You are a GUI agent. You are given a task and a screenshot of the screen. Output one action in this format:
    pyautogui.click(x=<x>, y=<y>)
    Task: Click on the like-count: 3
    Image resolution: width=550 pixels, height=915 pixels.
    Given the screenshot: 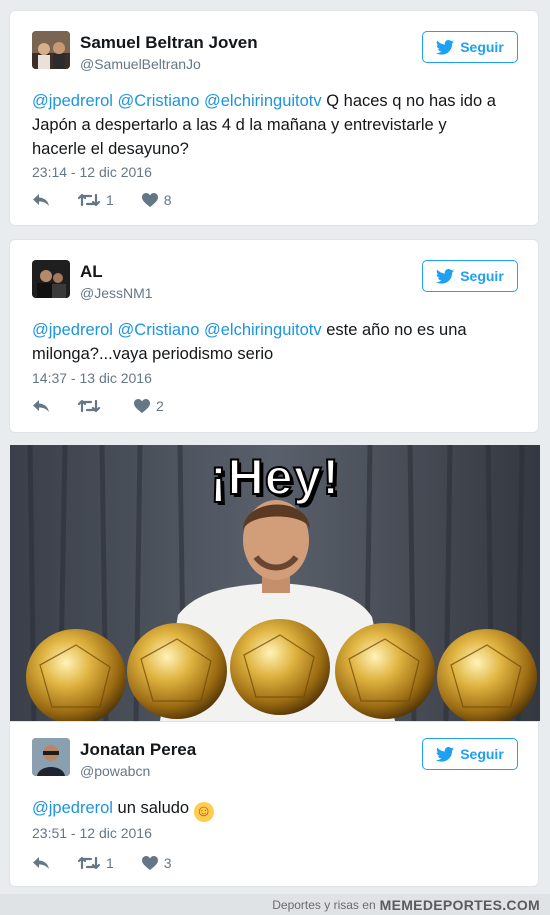 What is the action you would take?
    pyautogui.click(x=167, y=863)
    